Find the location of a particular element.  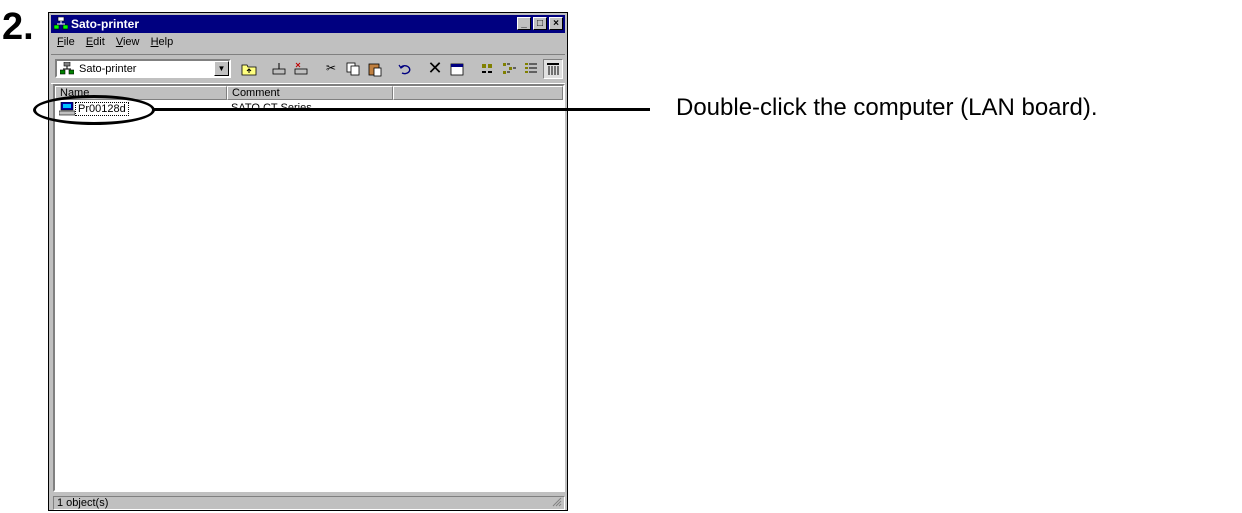

list-view-icon is located at coordinates (531, 68).